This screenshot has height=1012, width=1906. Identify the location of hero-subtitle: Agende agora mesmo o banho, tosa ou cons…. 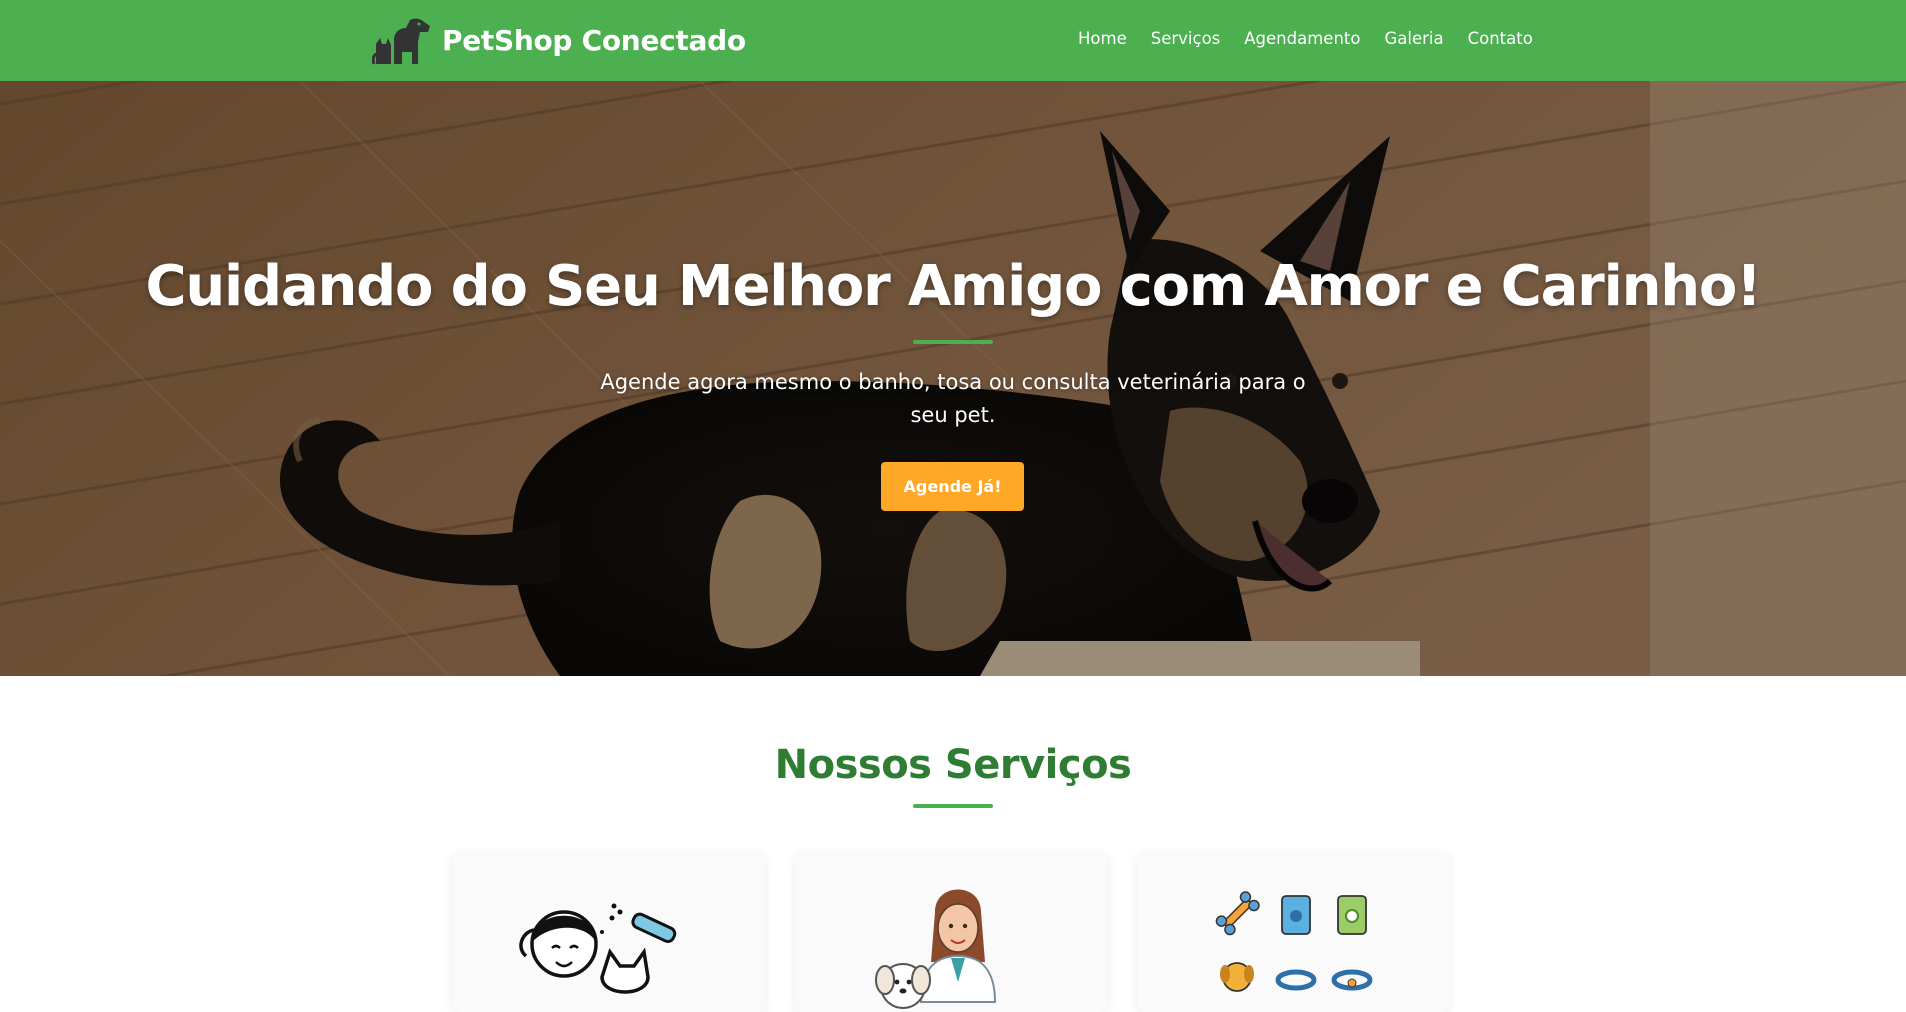
(953, 398).